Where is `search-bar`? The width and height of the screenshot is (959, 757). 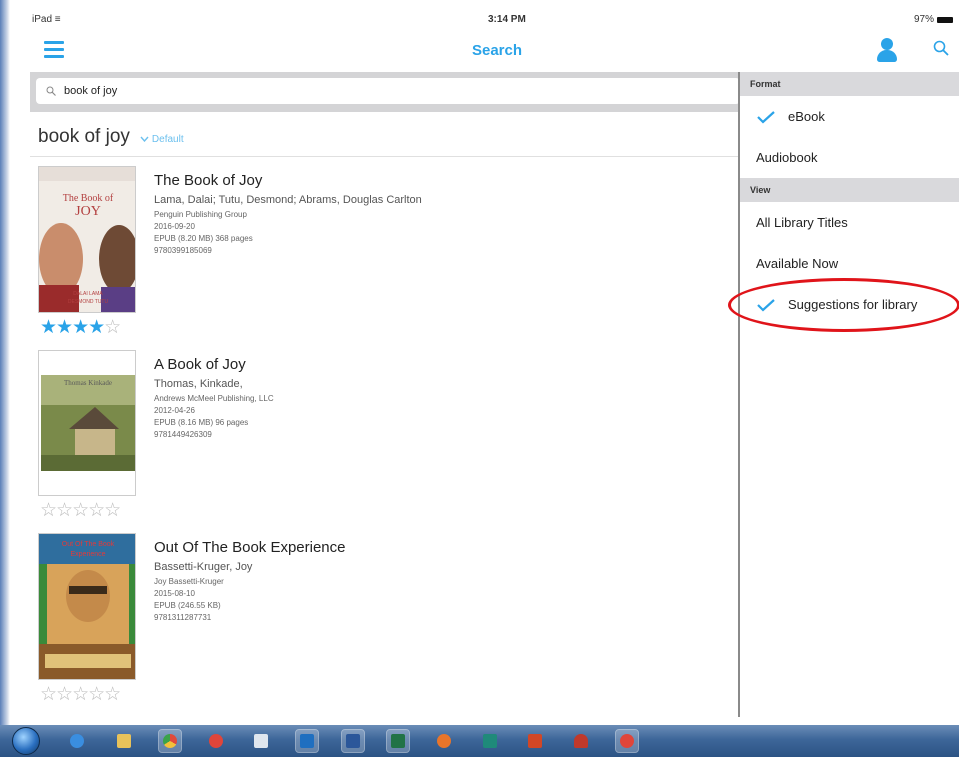
search-bar is located at coordinates (385, 92).